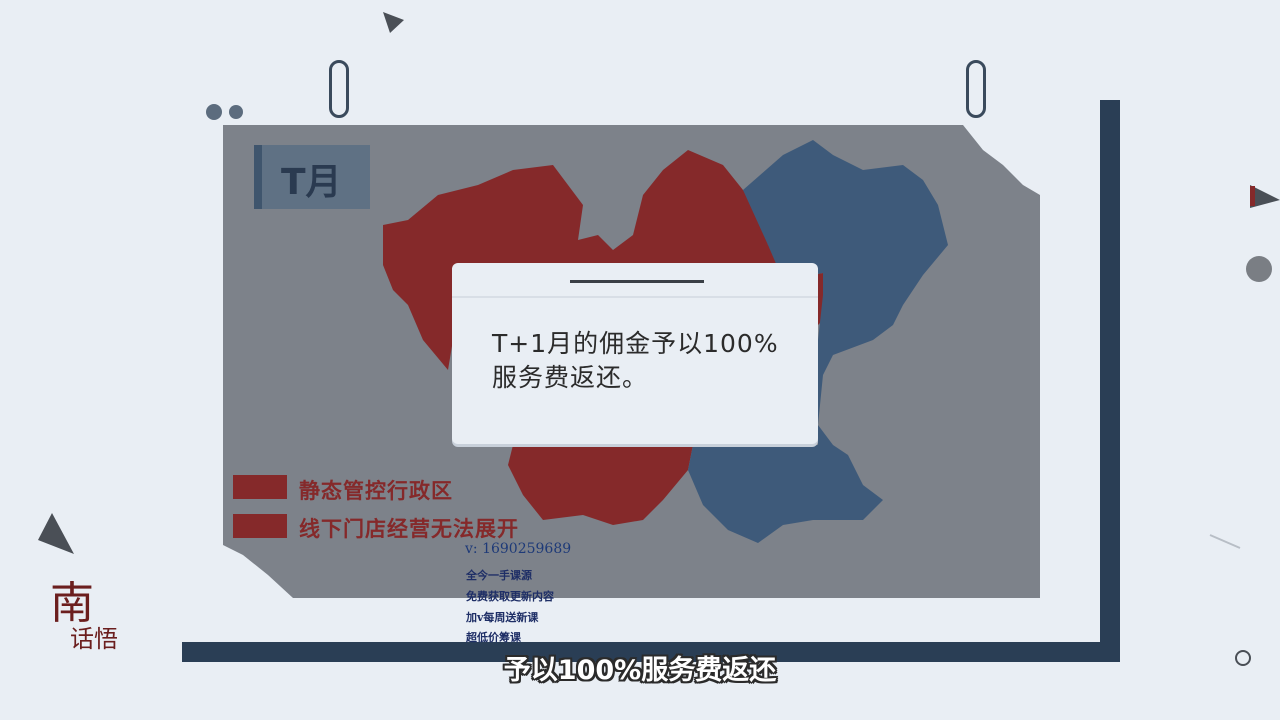 The width and height of the screenshot is (1280, 720). Describe the element at coordinates (493, 637) in the screenshot. I see `watermark-line: 超低价筹课` at that location.